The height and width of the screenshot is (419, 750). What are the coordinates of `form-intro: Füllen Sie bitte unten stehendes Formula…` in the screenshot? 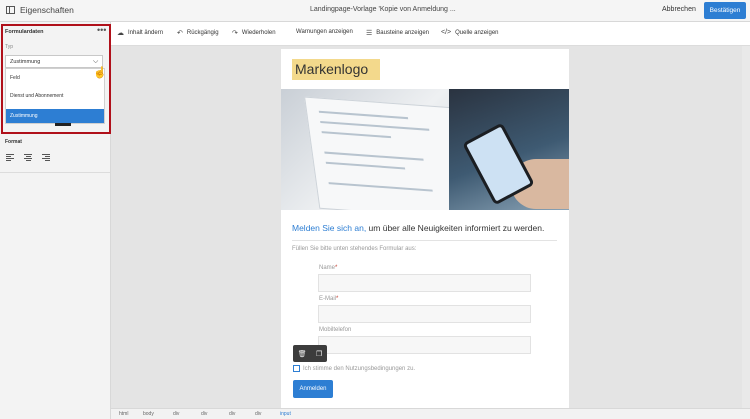 It's located at (354, 249).